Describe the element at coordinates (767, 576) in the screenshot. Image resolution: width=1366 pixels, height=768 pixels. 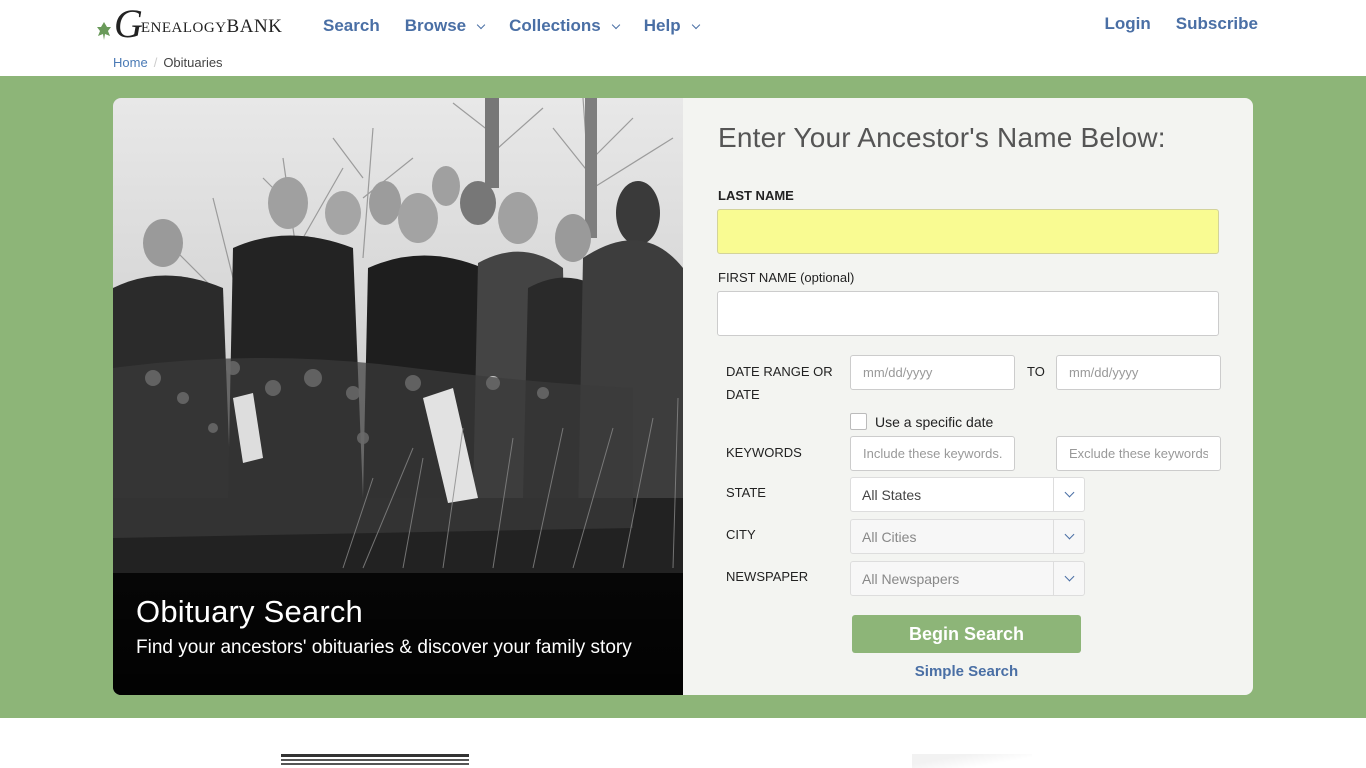
I see `newspaper-label: NEWSPAPER` at that location.